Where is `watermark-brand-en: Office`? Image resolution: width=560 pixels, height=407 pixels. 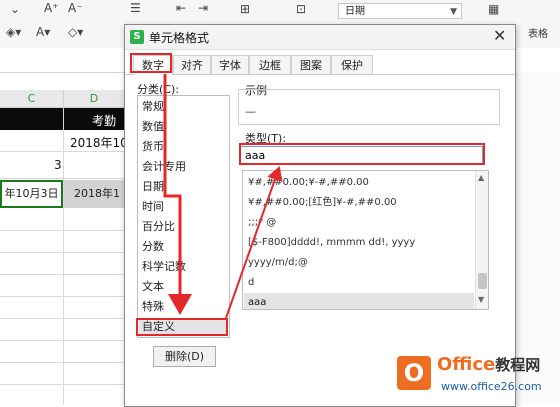
watermark-brand-en: Office is located at coordinates (466, 364).